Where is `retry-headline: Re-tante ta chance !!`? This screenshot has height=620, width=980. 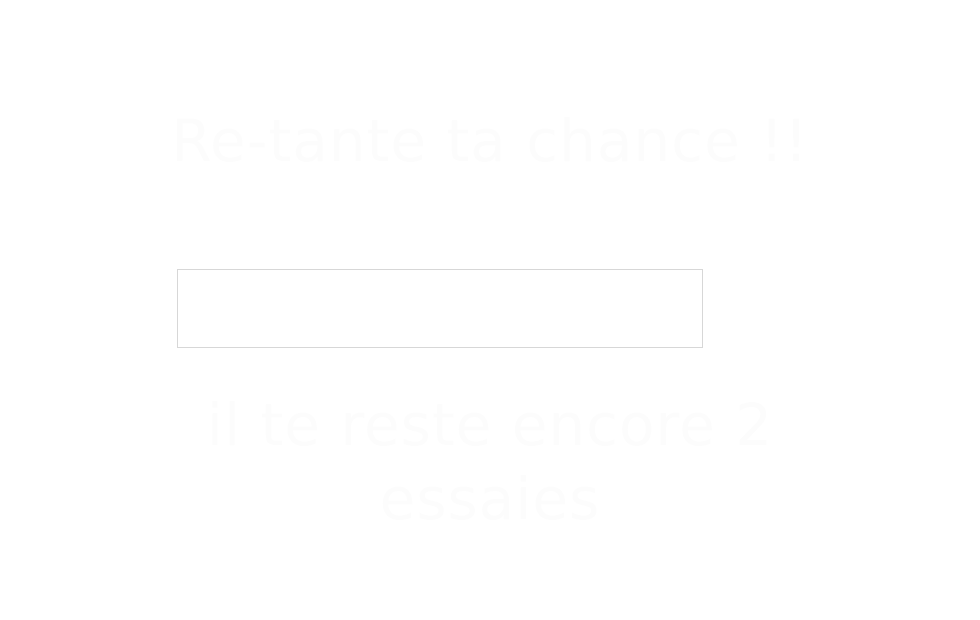 retry-headline: Re-tante ta chance !! is located at coordinates (490, 141).